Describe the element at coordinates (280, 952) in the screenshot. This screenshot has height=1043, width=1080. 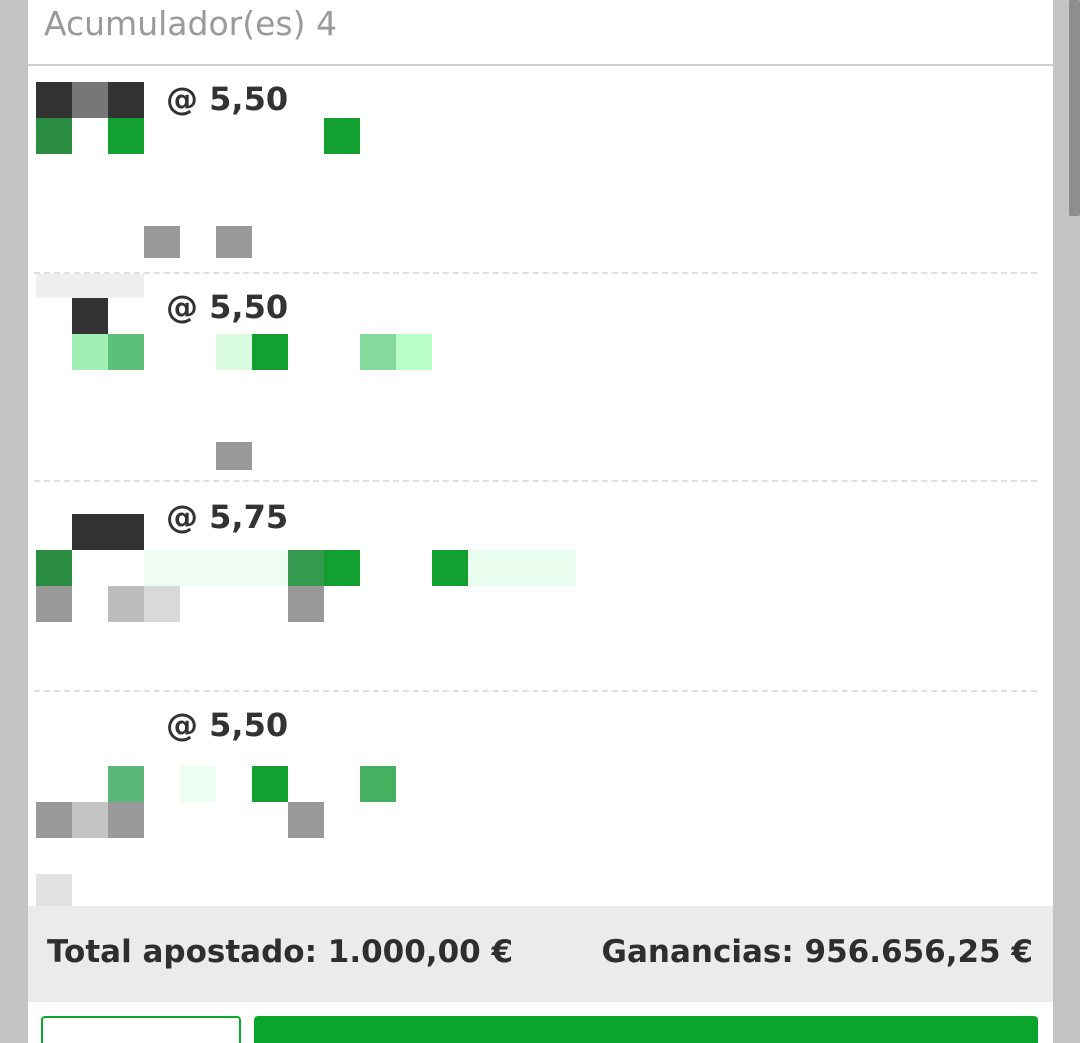
I see `total-staked: Total apostado: 1.000,00 €` at that location.